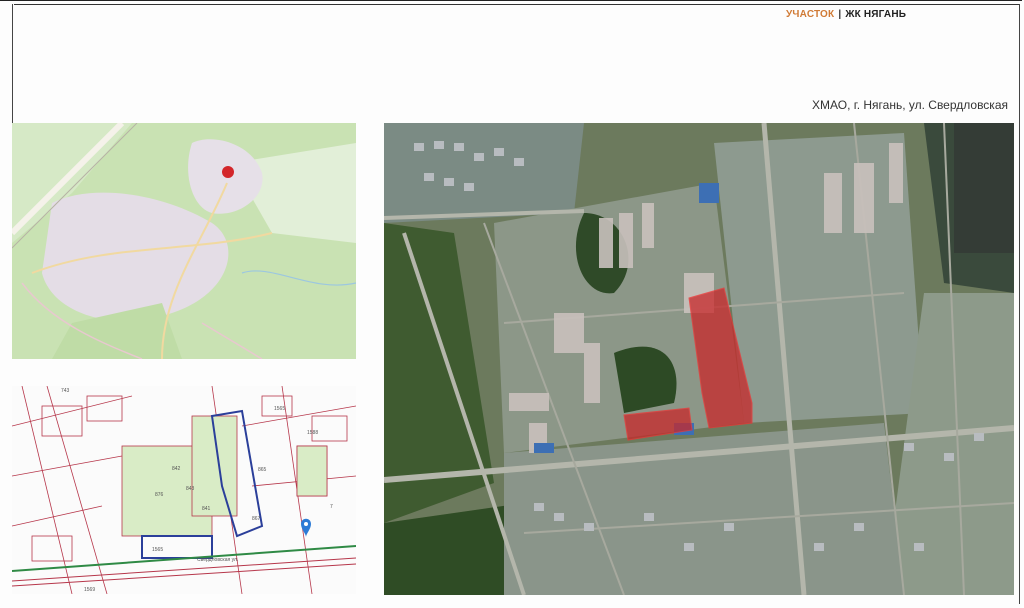  What do you see at coordinates (517, 4) in the screenshot?
I see `header-rule` at bounding box center [517, 4].